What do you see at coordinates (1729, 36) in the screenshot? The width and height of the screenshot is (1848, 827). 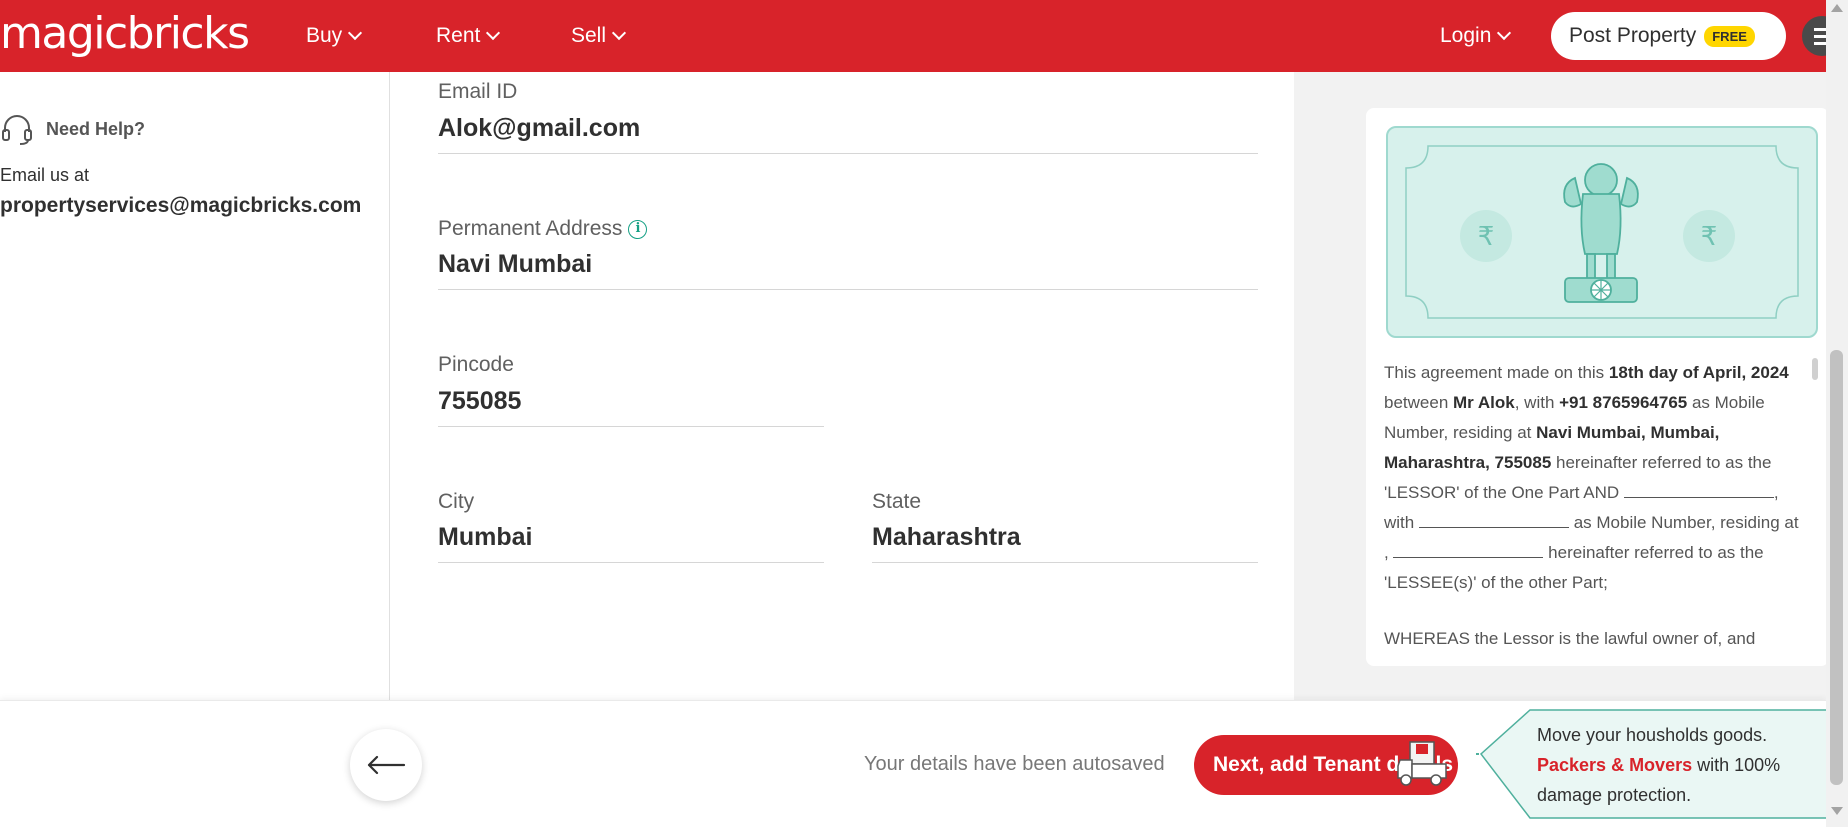 I see `free-badge: FREE` at bounding box center [1729, 36].